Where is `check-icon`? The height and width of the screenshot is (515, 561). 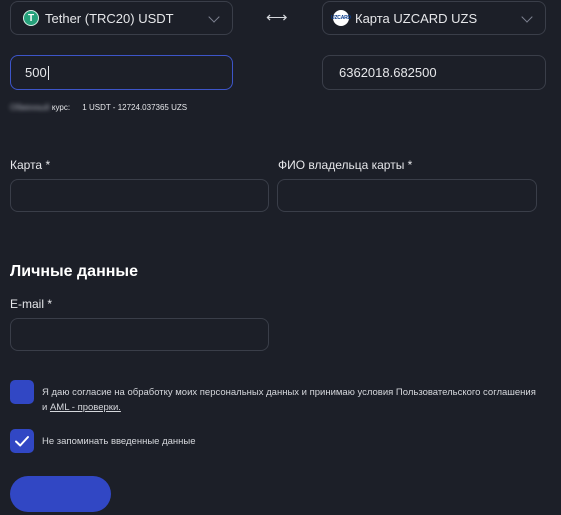 check-icon is located at coordinates (22, 441).